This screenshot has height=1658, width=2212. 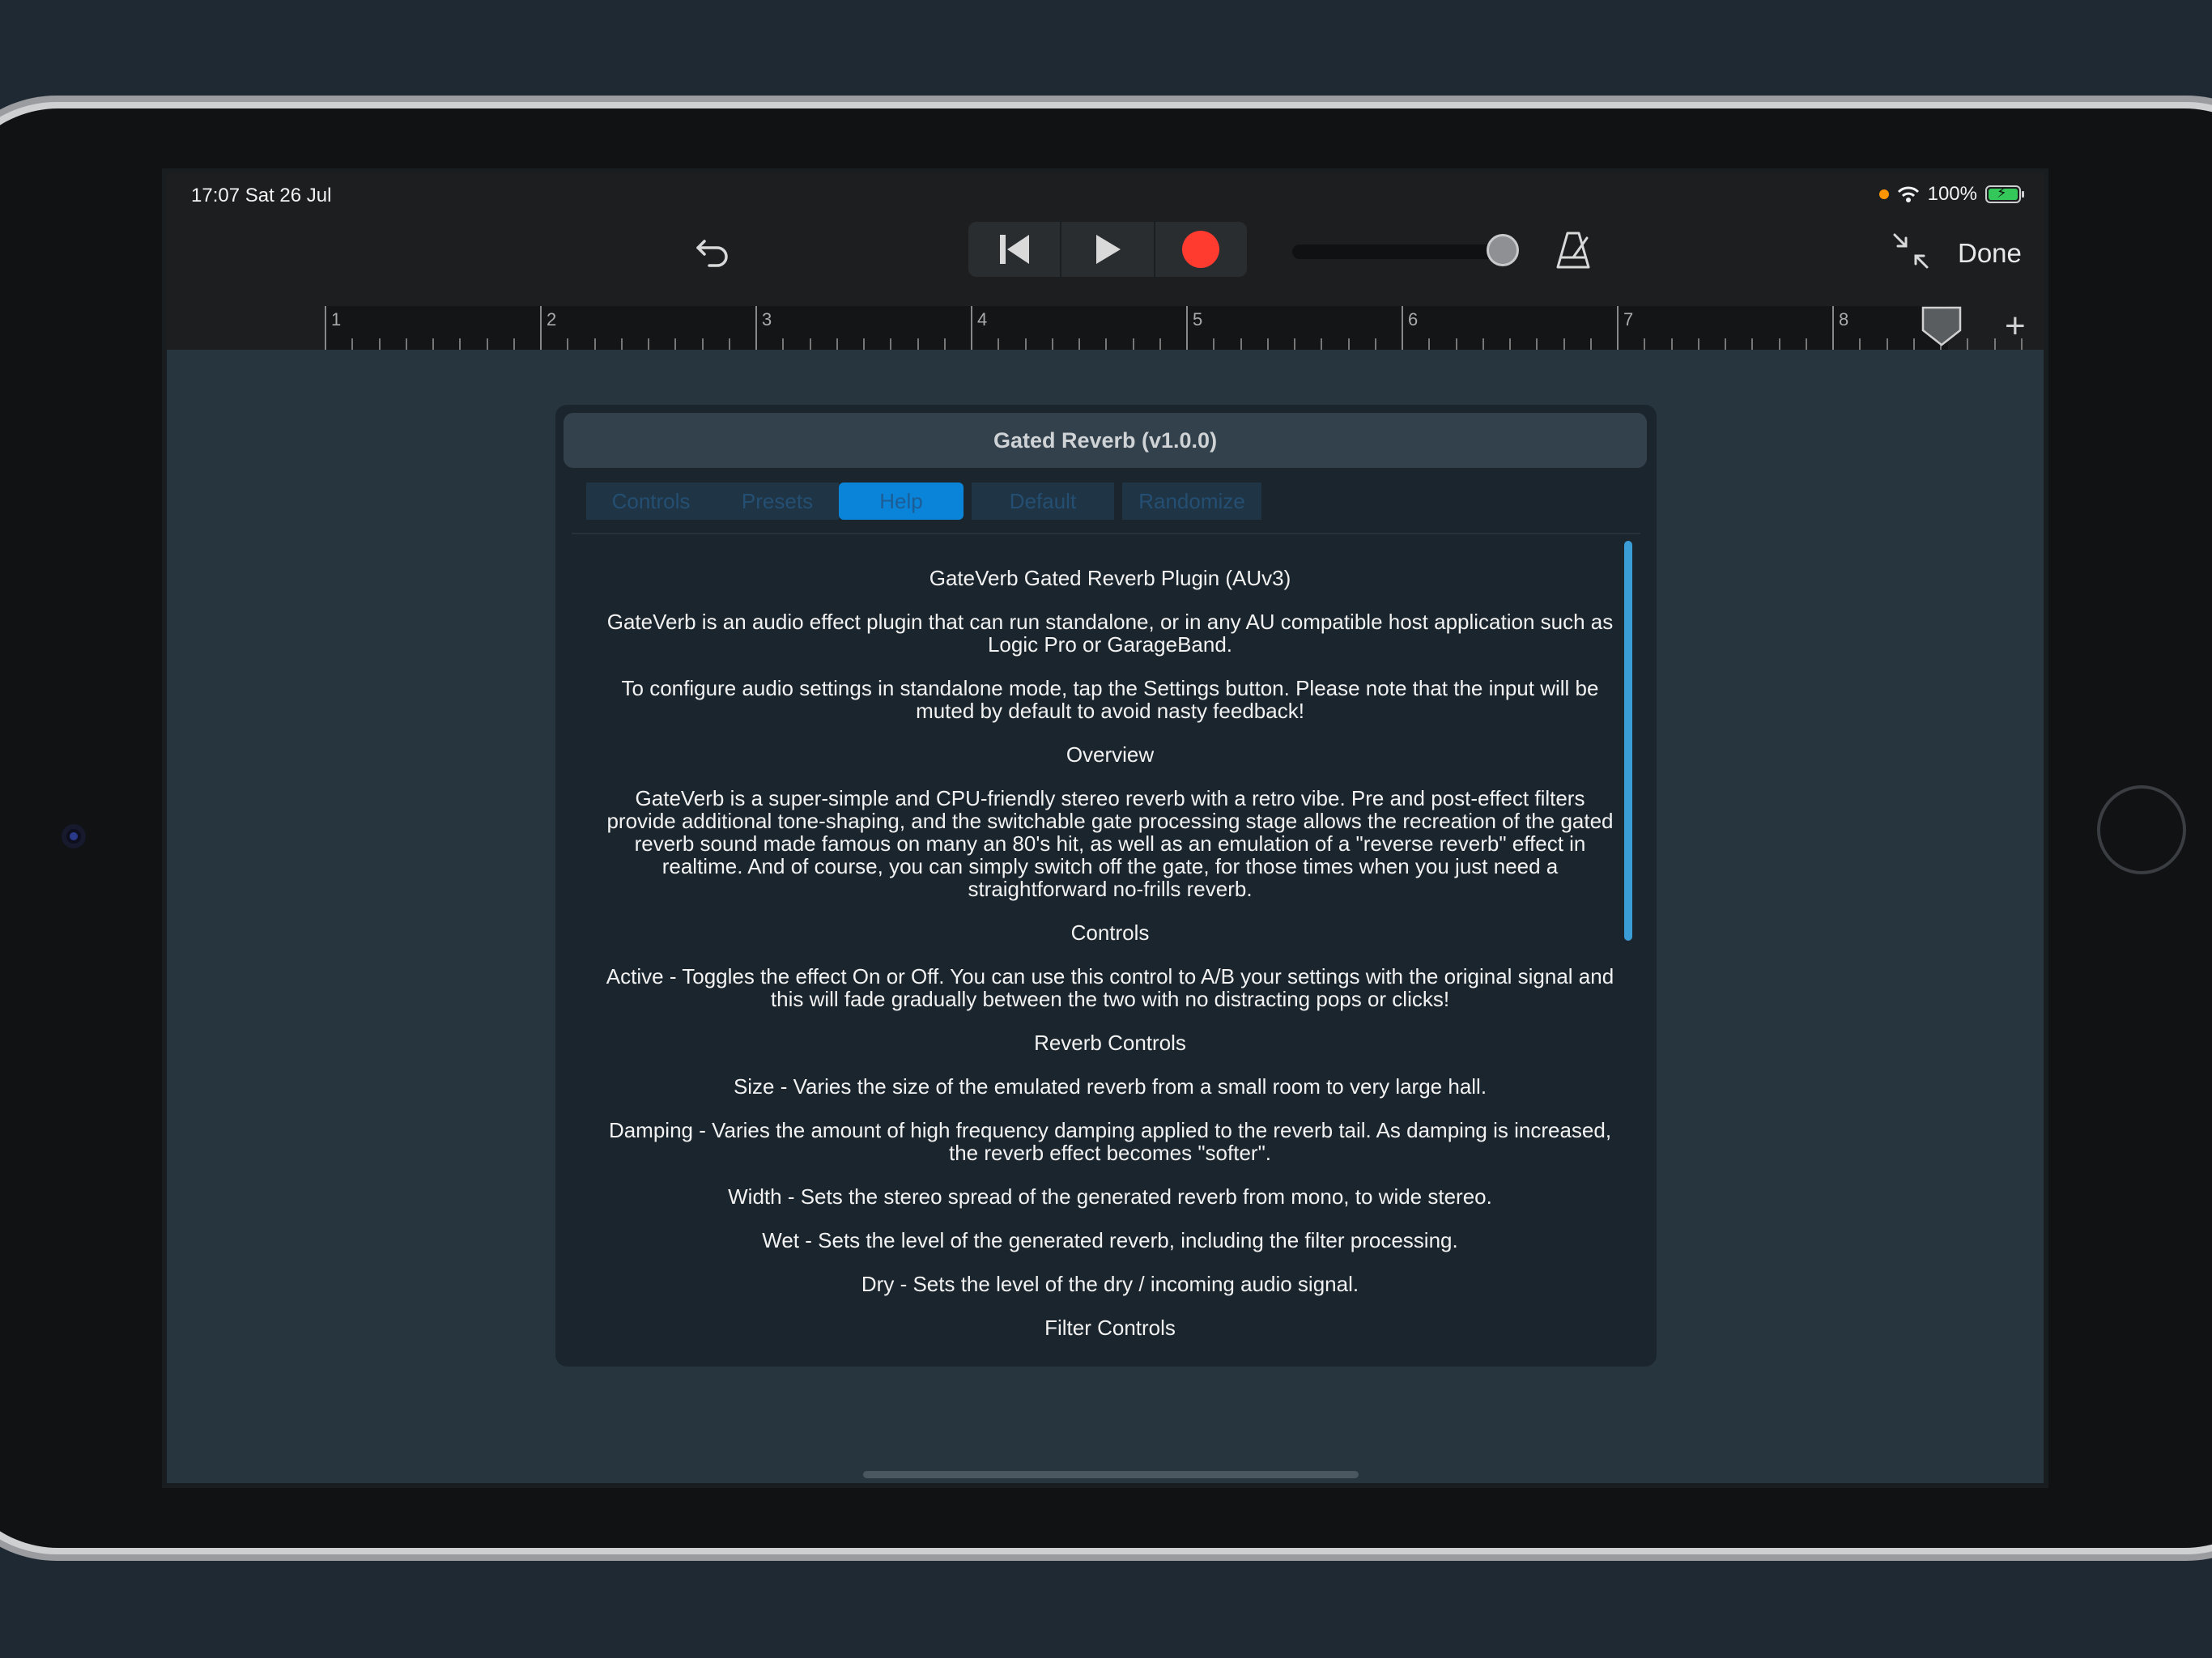 I want to click on metronome-icon, so click(x=1573, y=251).